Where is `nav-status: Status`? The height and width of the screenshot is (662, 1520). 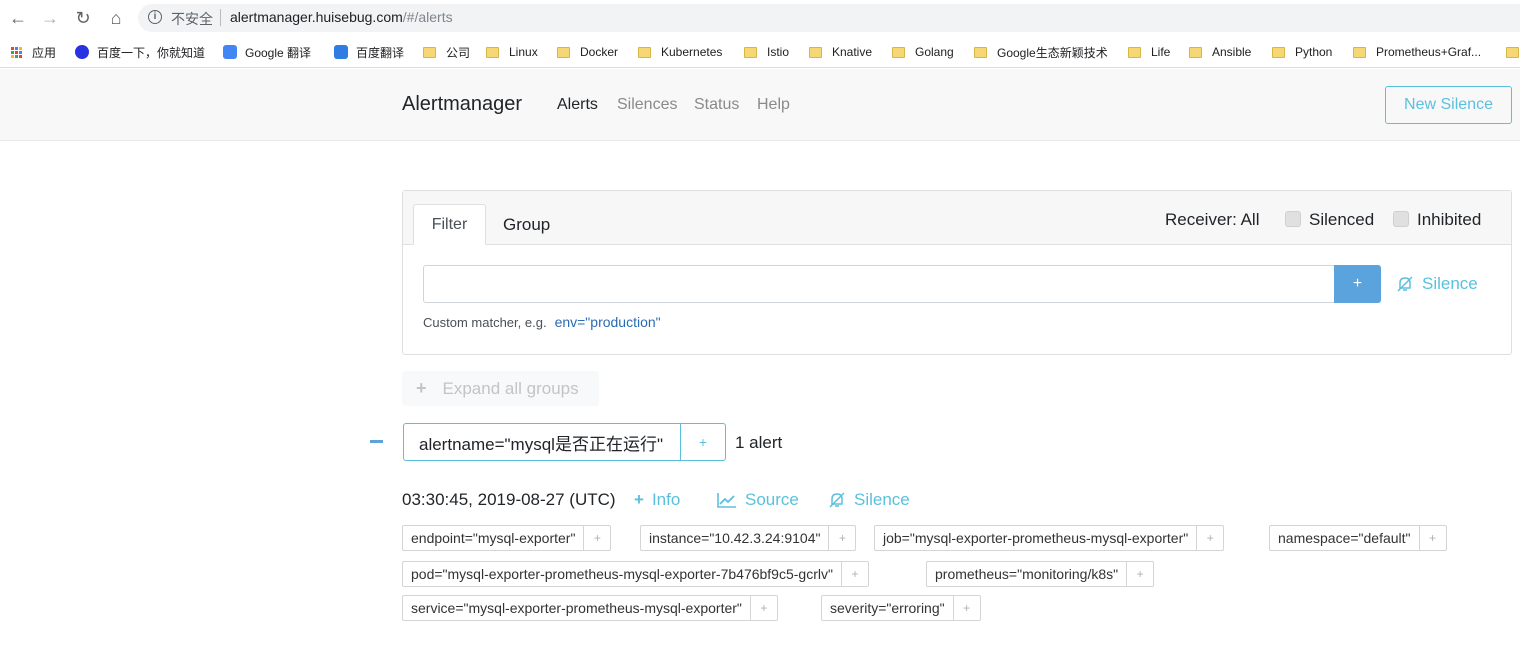
nav-status: Status is located at coordinates (716, 105).